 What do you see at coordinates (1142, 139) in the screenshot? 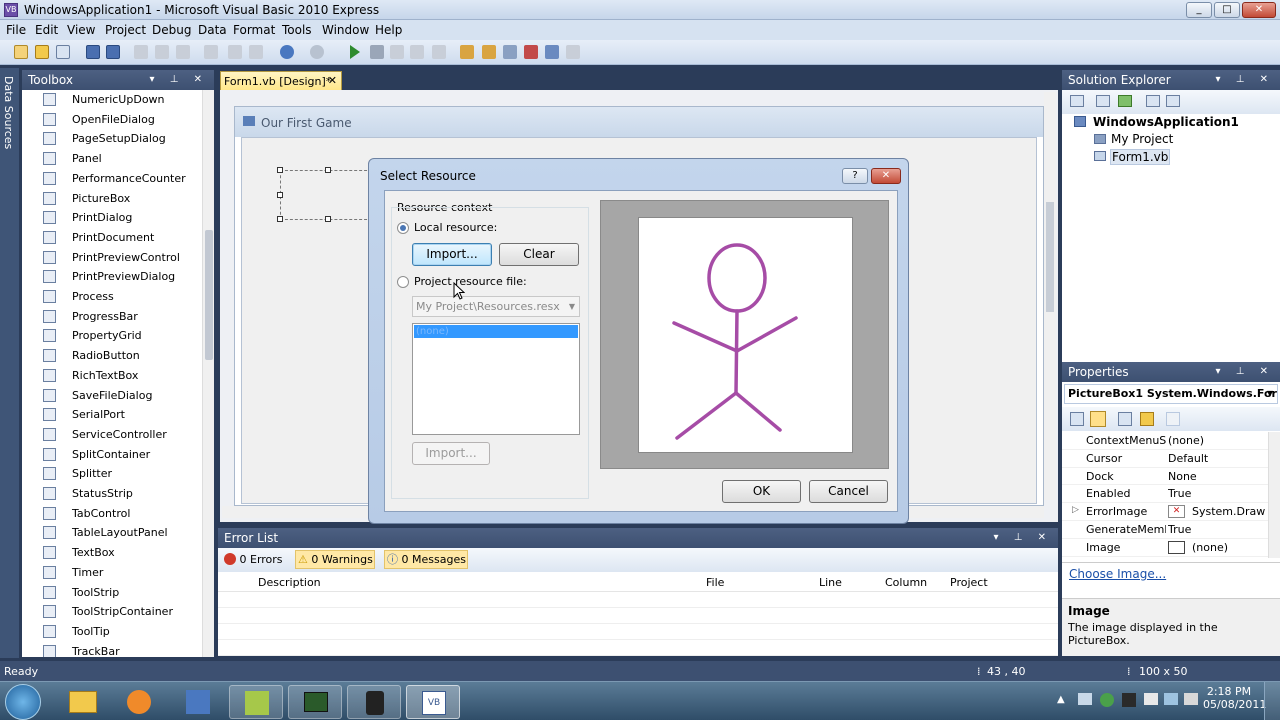
I see `tree-item-my-project: My Project` at bounding box center [1142, 139].